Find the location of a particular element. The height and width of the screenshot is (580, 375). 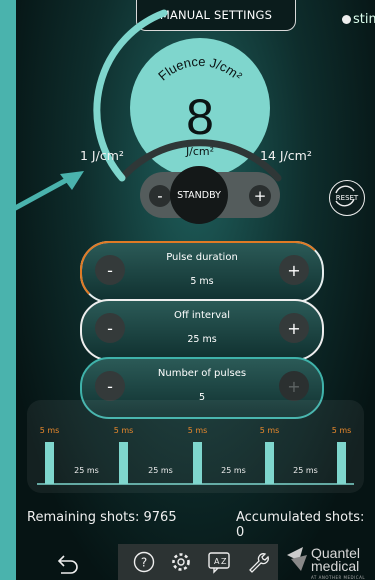

number-of-pulses-increase-button: + is located at coordinates (294, 386).